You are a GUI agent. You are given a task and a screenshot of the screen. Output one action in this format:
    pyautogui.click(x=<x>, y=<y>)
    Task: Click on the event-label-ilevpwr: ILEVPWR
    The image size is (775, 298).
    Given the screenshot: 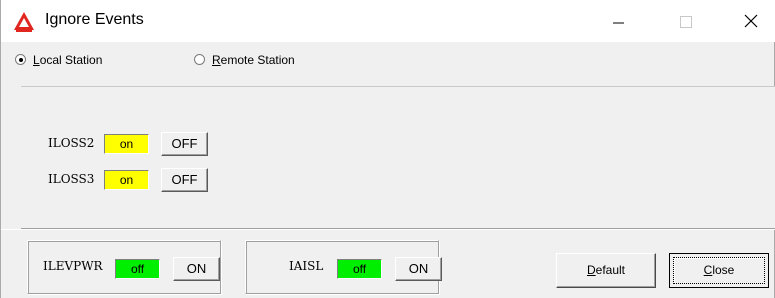 What is the action you would take?
    pyautogui.click(x=73, y=266)
    